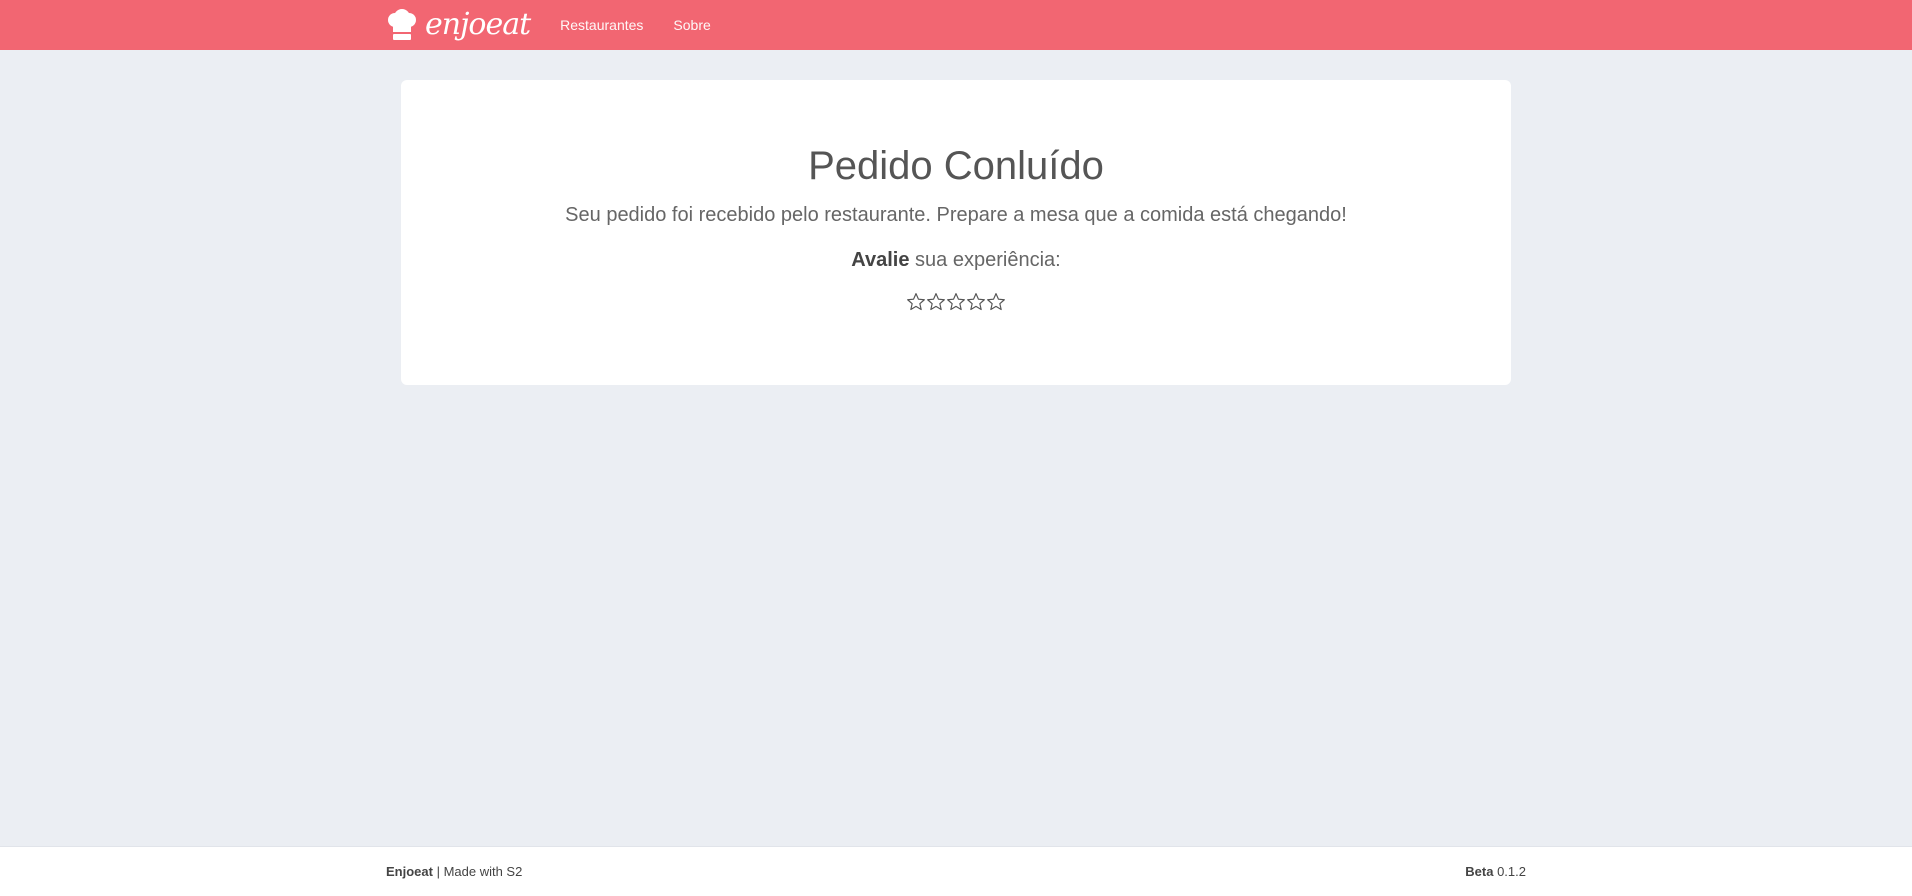 The height and width of the screenshot is (896, 1912). I want to click on footer-brand: Enjoeat, so click(409, 871).